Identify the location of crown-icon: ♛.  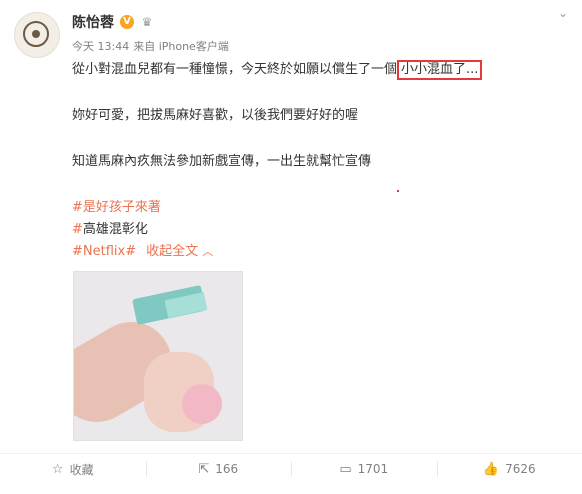
(147, 22).